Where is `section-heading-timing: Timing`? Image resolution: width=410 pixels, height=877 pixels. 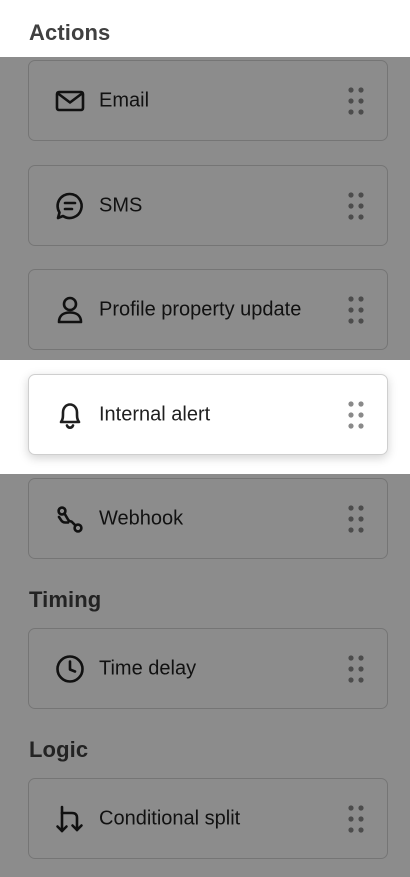
section-heading-timing: Timing is located at coordinates (65, 599).